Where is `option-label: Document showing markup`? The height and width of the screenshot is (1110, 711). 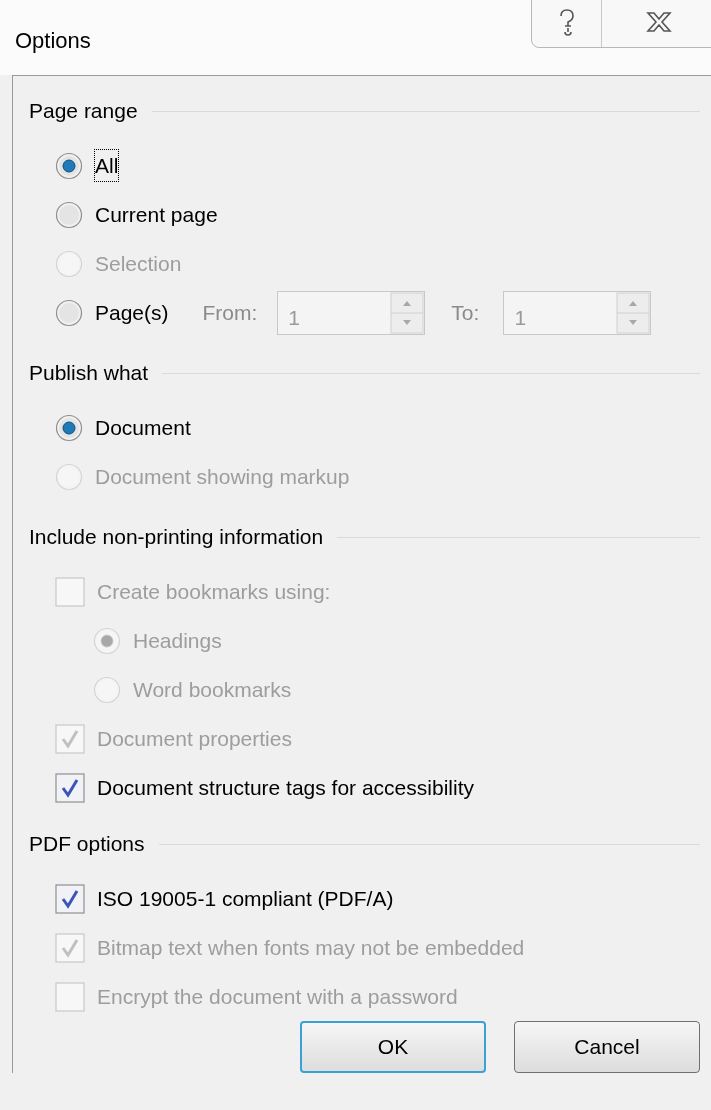 option-label: Document showing markup is located at coordinates (222, 476).